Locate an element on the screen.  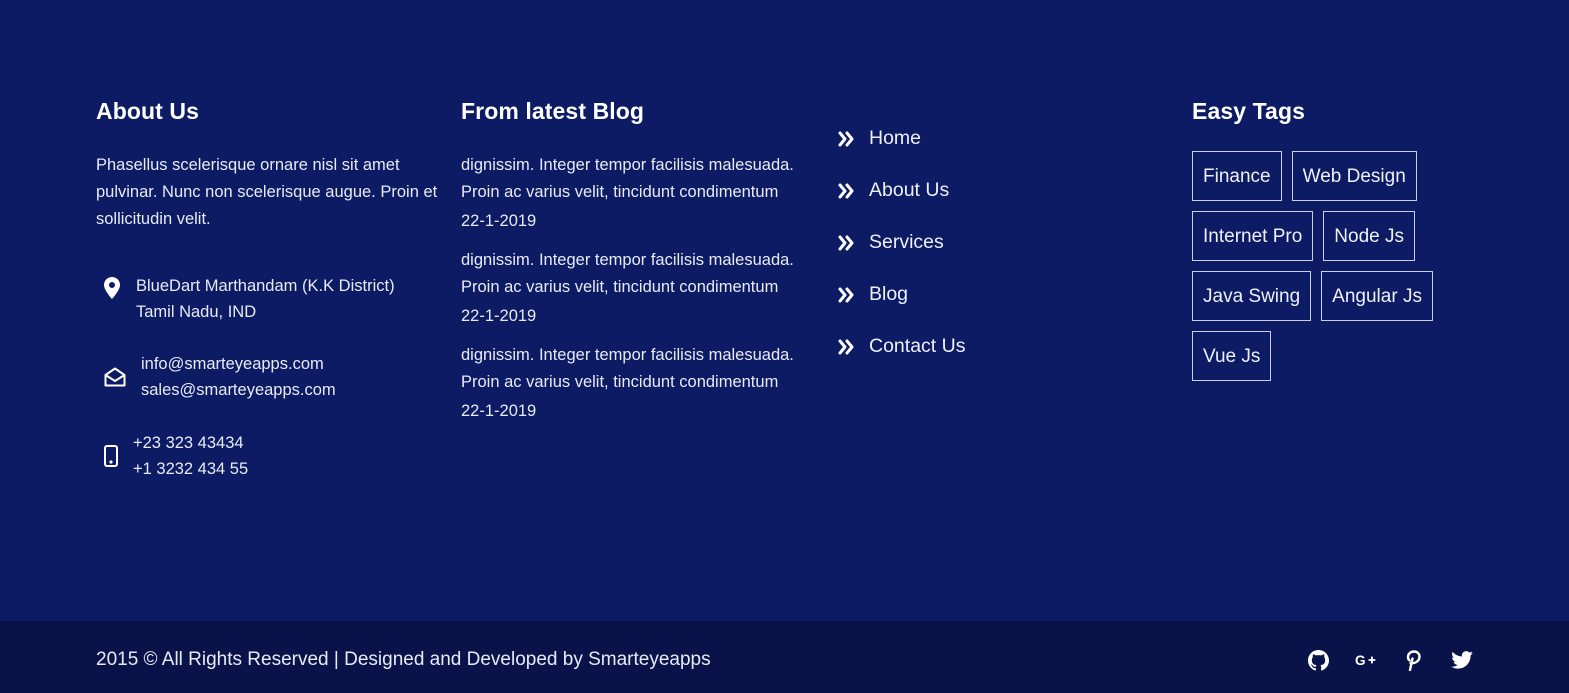
address-line-2: Tamil Nadu, IND is located at coordinates (196, 312).